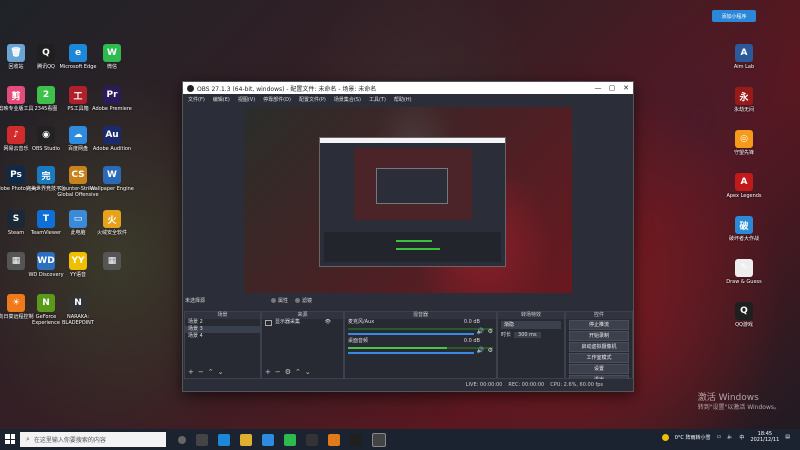  I want to click on task-view-icon, so click(202, 439).